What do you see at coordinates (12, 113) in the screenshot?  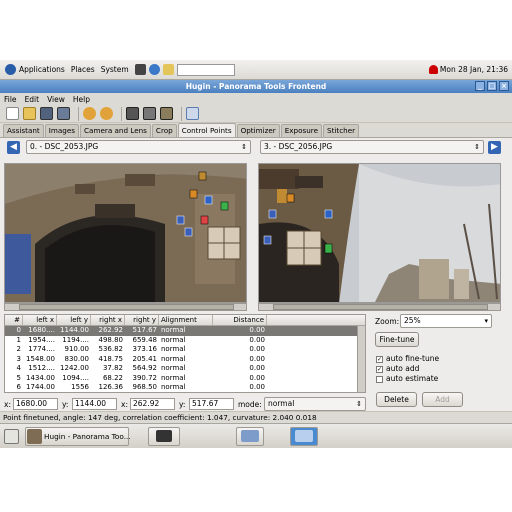 I see `new-icon` at bounding box center [12, 113].